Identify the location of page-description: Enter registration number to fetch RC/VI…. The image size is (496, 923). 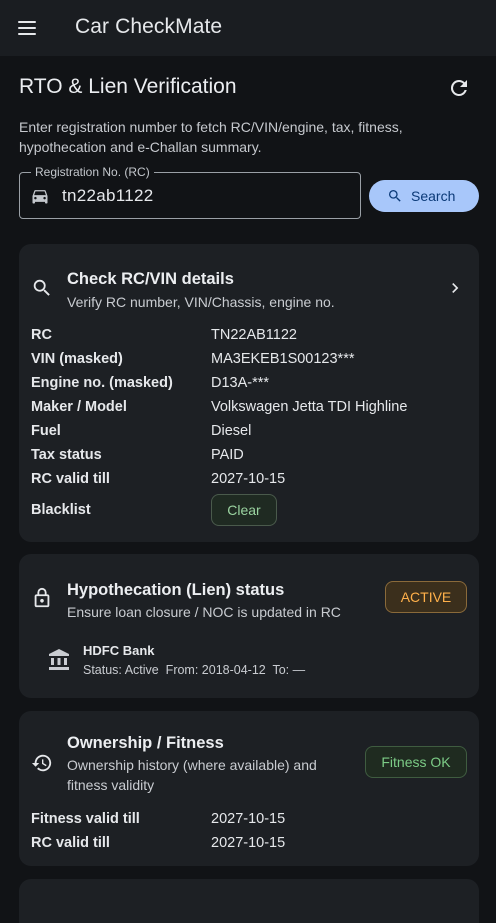
(211, 137).